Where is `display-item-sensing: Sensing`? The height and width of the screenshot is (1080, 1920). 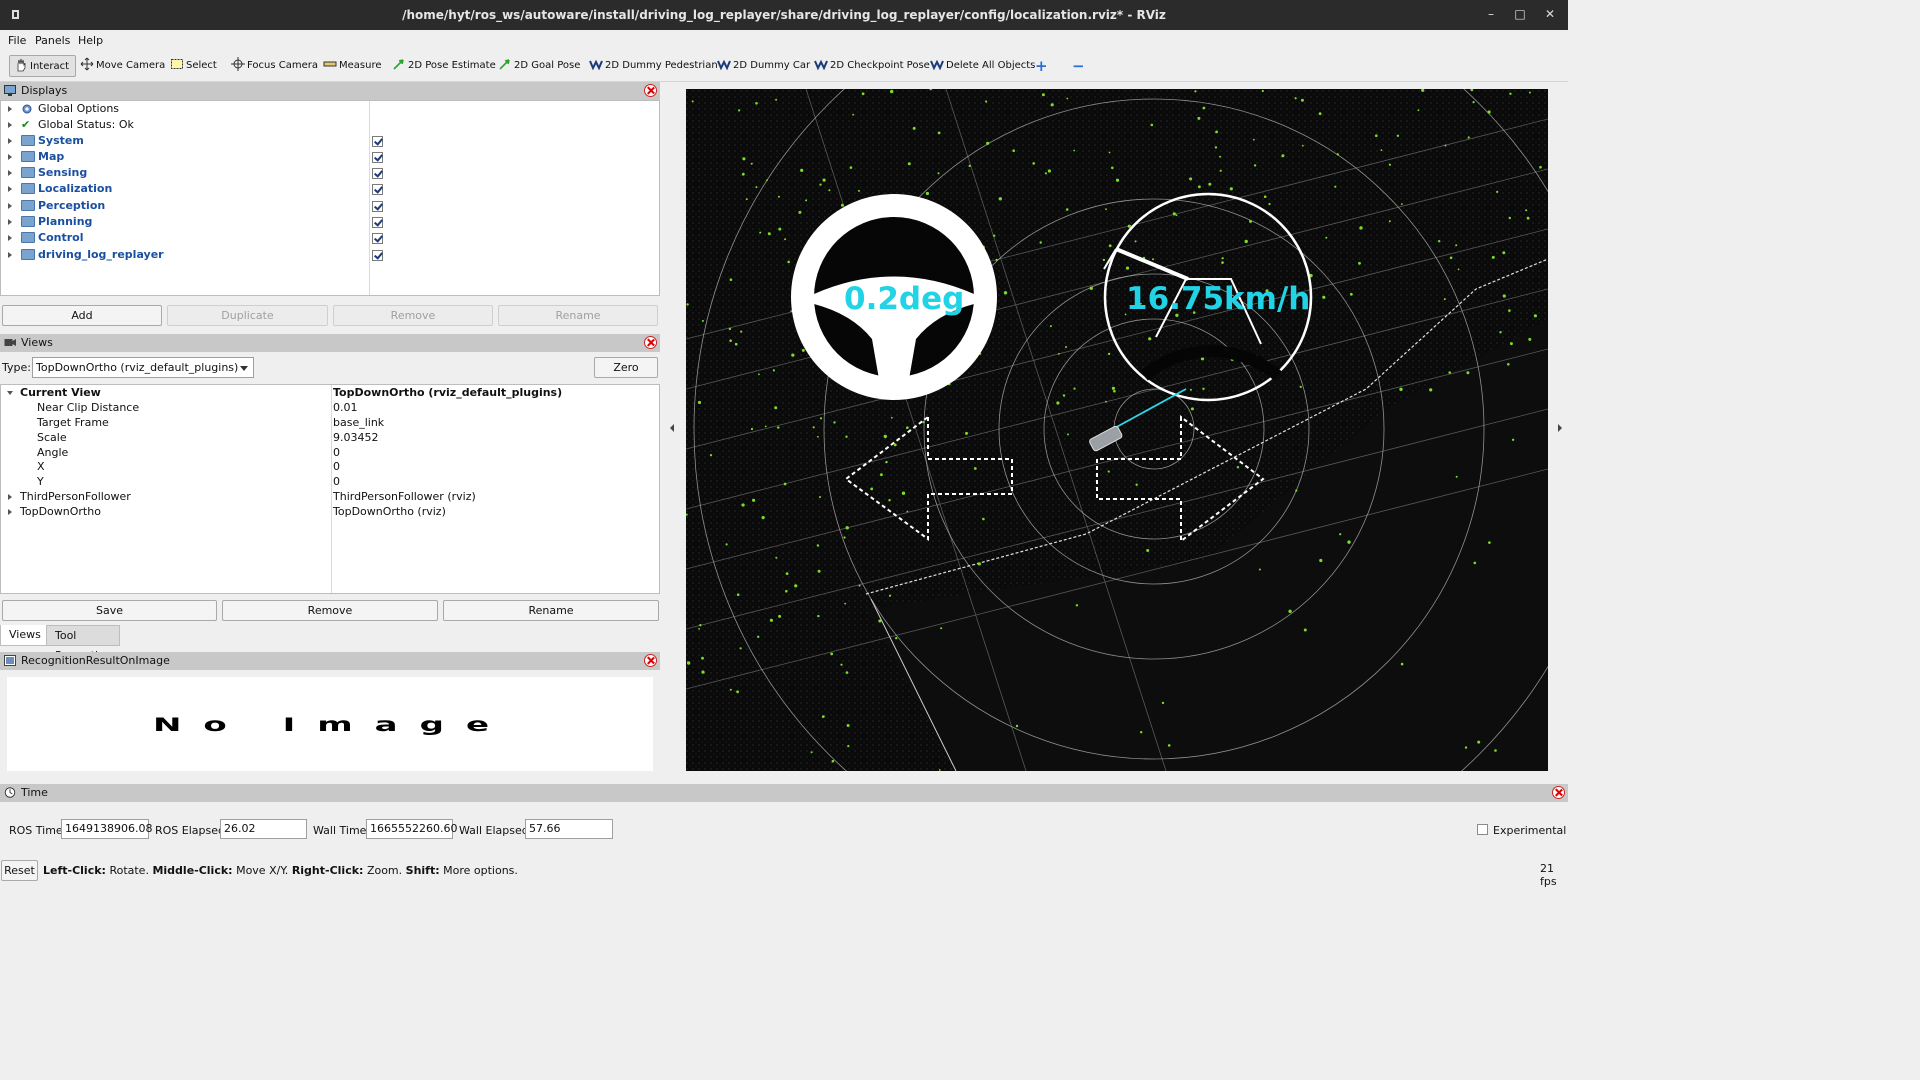 display-item-sensing: Sensing is located at coordinates (330, 173).